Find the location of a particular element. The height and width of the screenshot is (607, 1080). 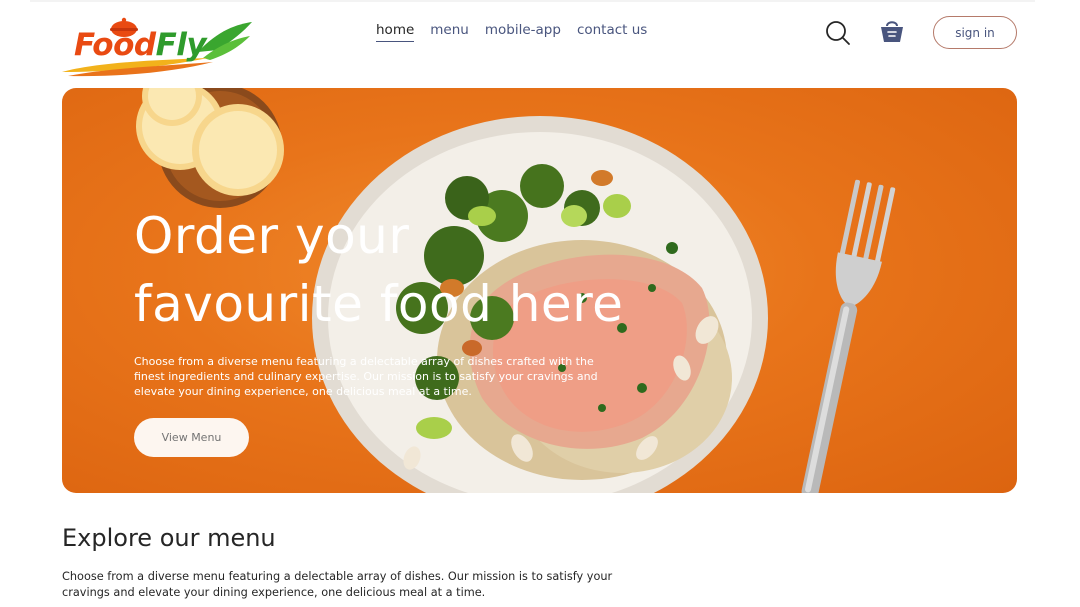

brand-logo: FoodFly is located at coordinates (158, 45).